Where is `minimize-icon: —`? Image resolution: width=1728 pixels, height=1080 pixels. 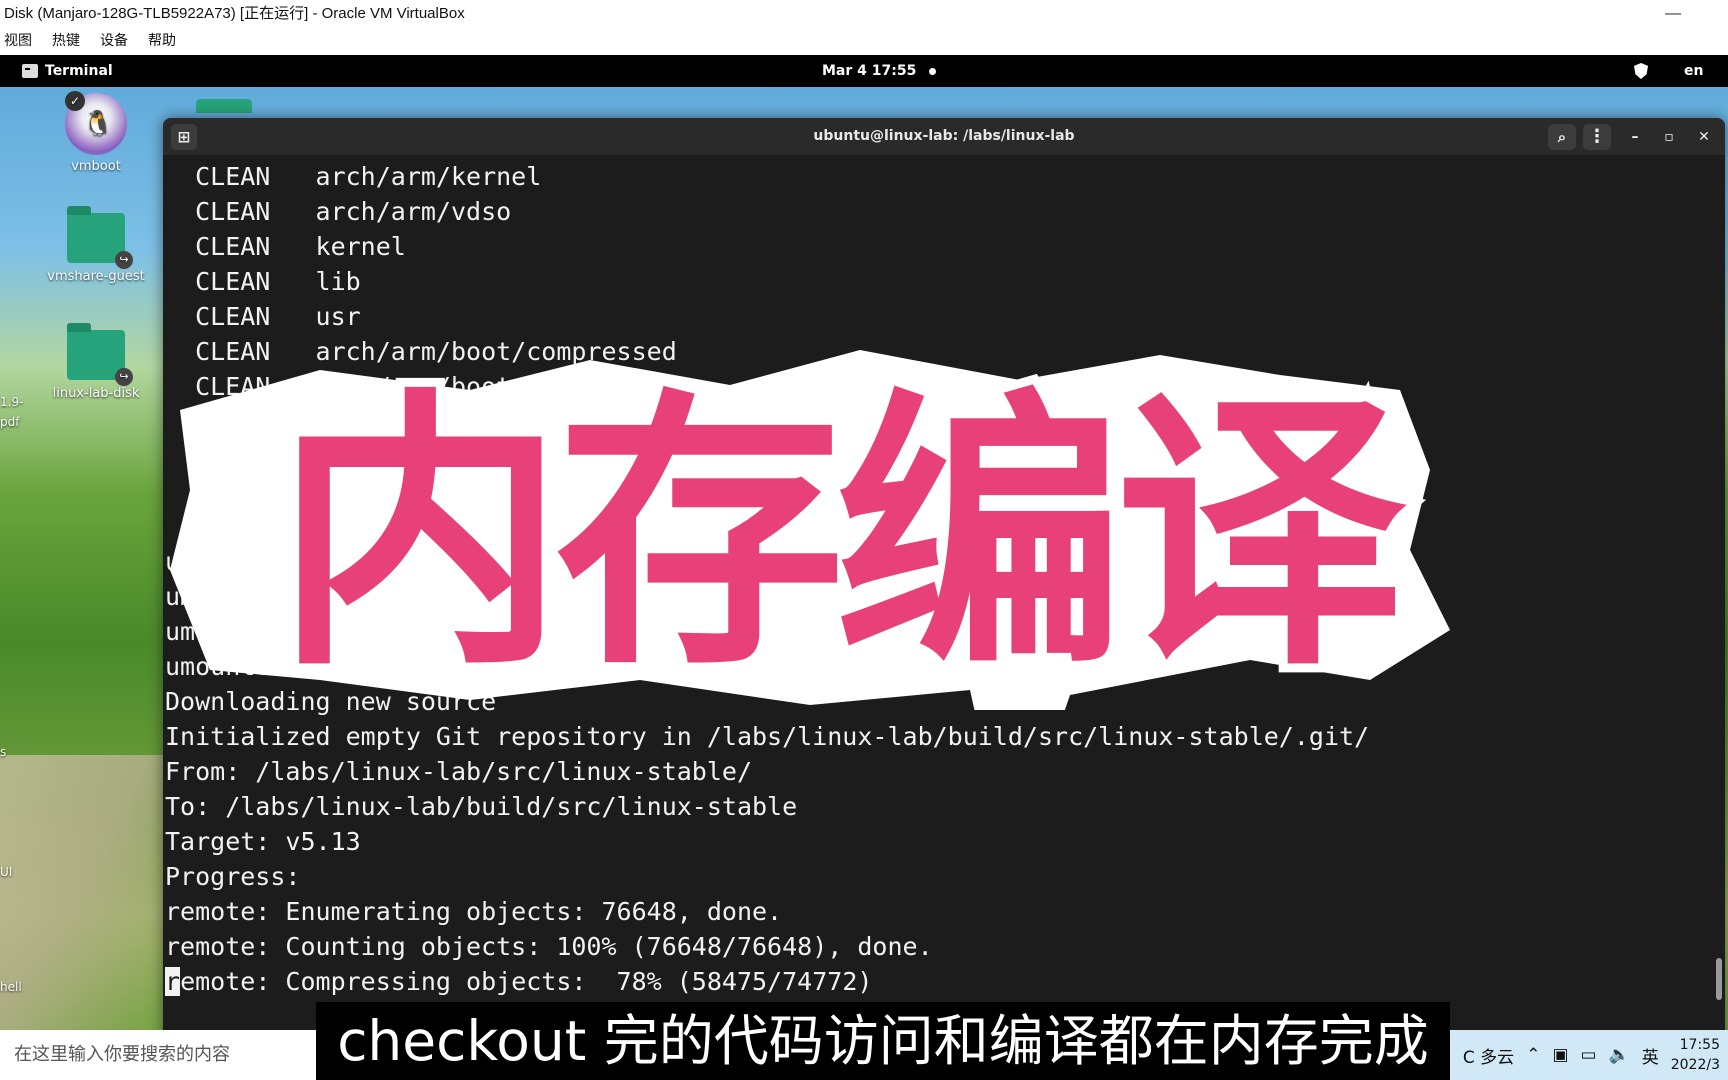
minimize-icon: — is located at coordinates (1673, 14).